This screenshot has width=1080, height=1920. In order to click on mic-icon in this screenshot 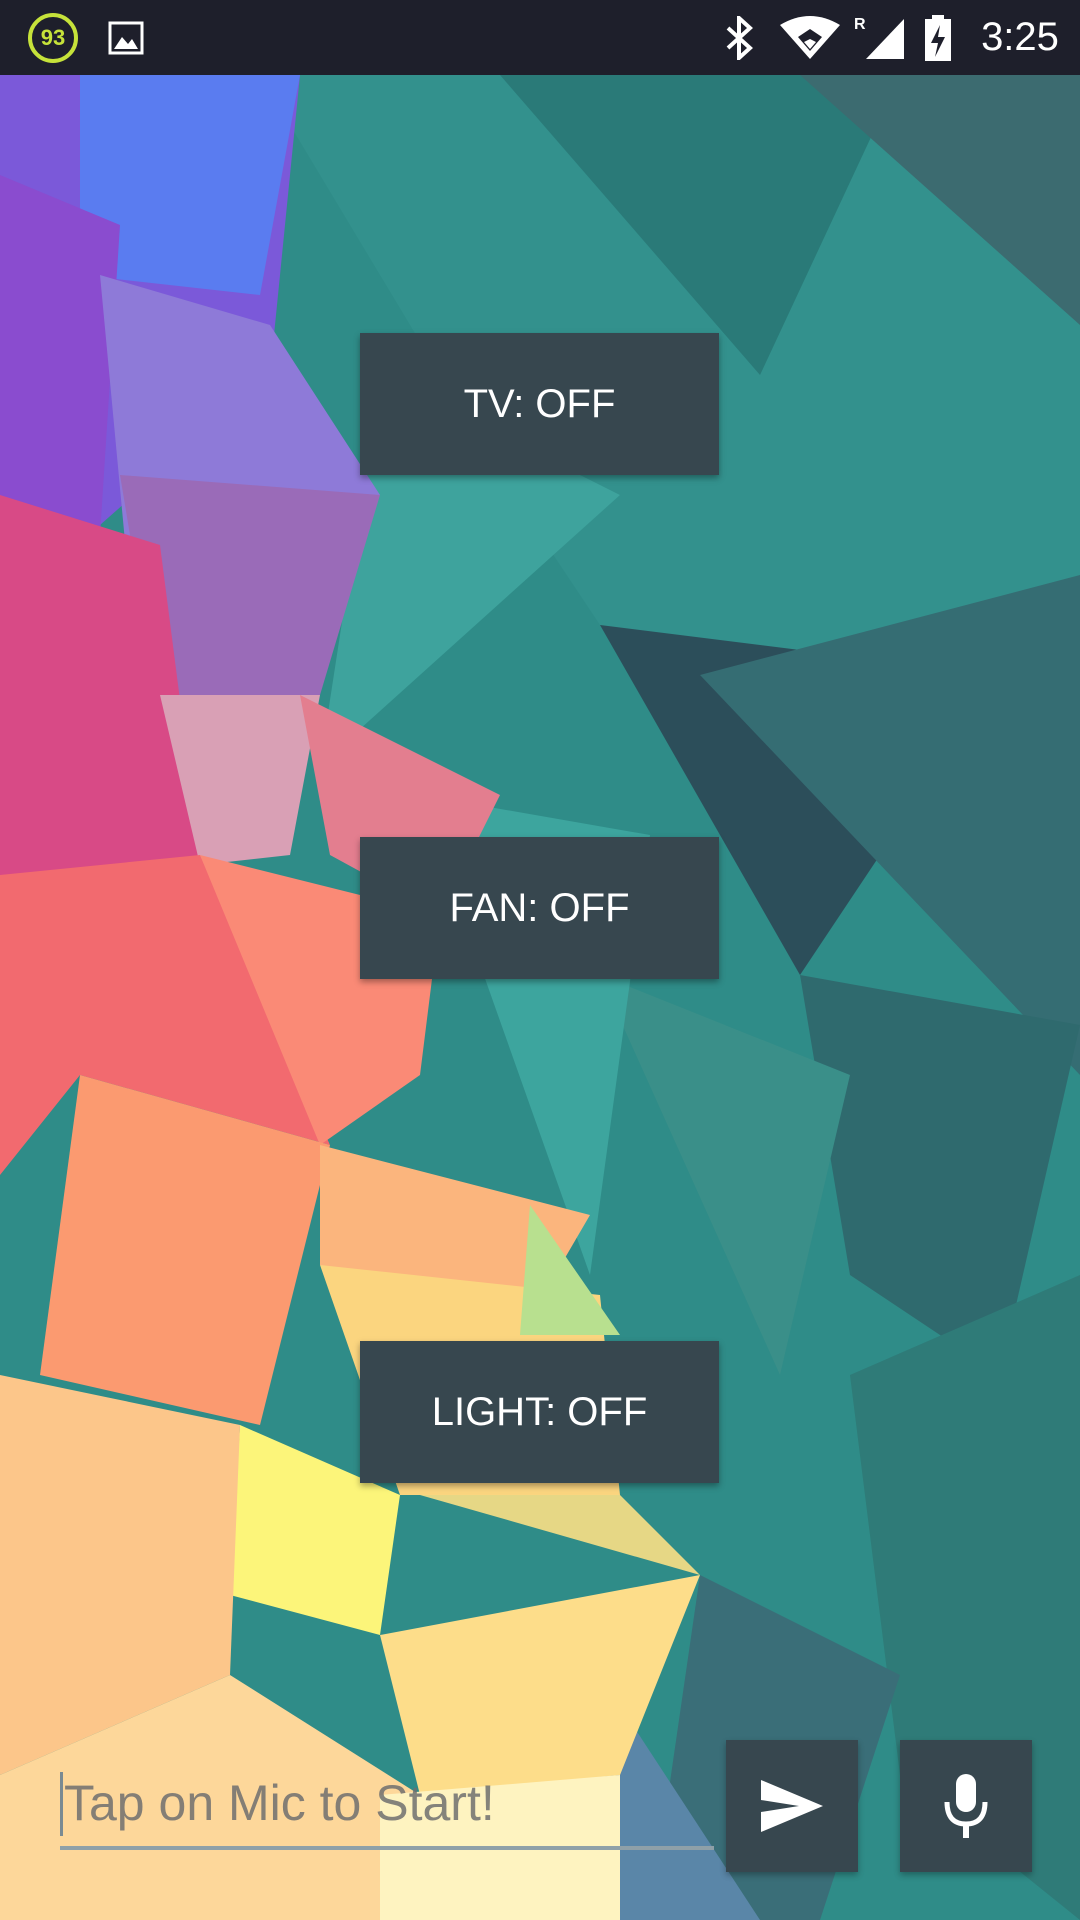, I will do `click(966, 1806)`.